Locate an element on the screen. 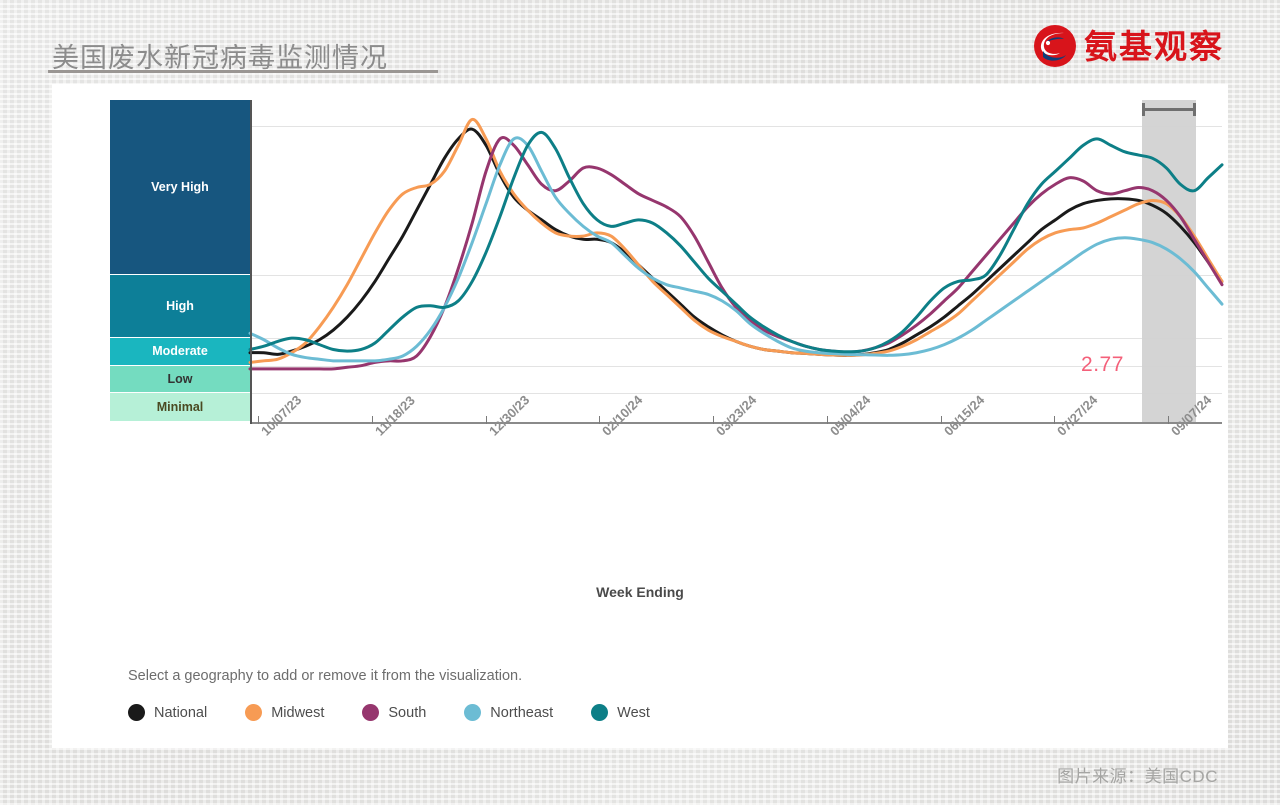 This screenshot has height=805, width=1280. legend-label: National is located at coordinates (181, 712).